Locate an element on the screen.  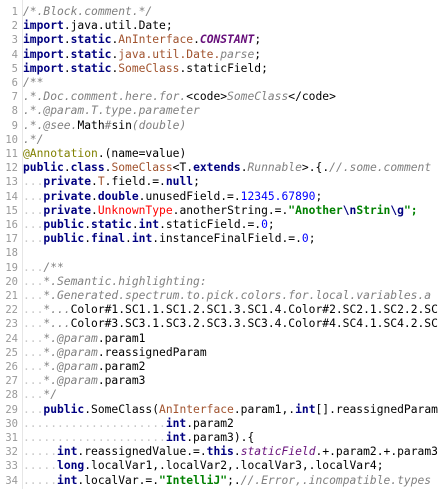
code-line: 2 import.java.util.Date; is located at coordinates (222, 26).